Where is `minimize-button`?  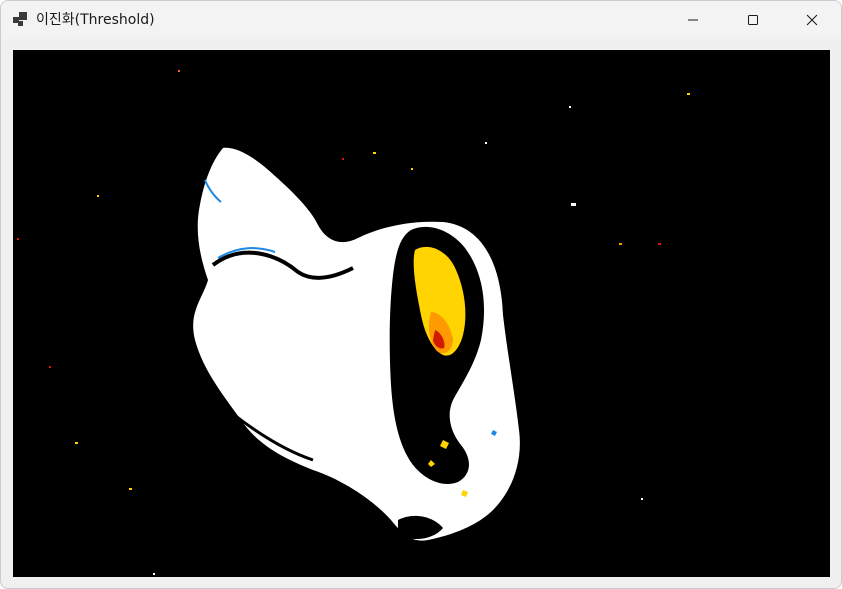 minimize-button is located at coordinates (693, 20).